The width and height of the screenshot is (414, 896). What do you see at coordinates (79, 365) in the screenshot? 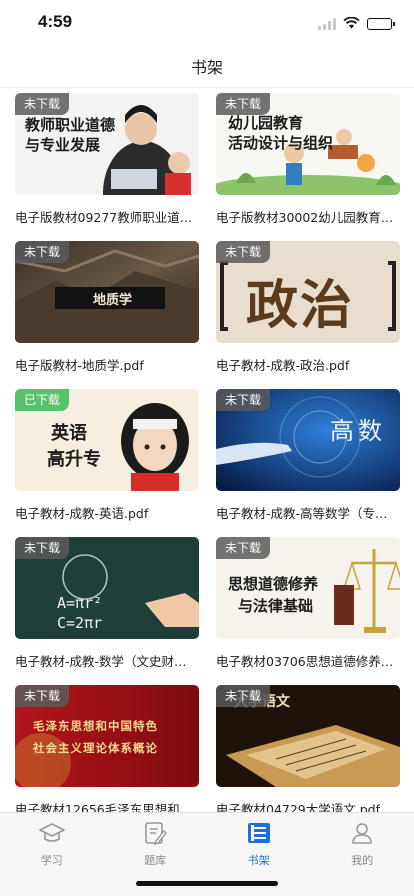
I see `book-title: 电子版教材-地质学.pdf` at bounding box center [79, 365].